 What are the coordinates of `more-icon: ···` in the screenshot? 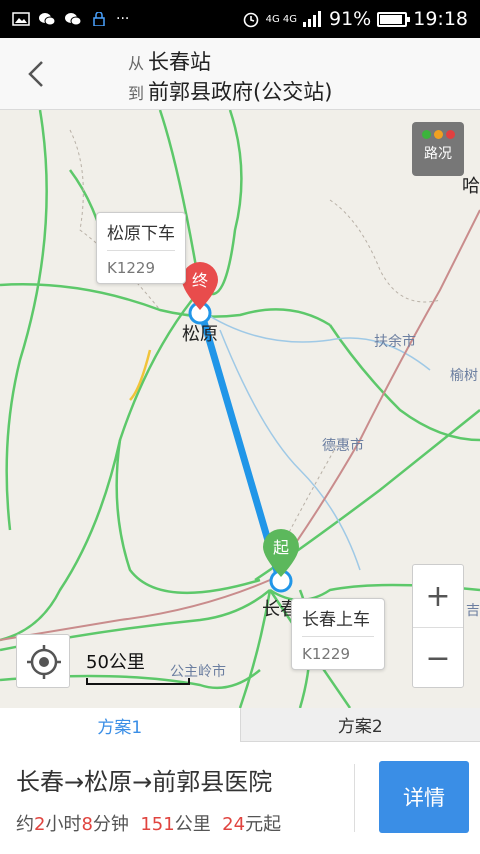 It's located at (123, 19).